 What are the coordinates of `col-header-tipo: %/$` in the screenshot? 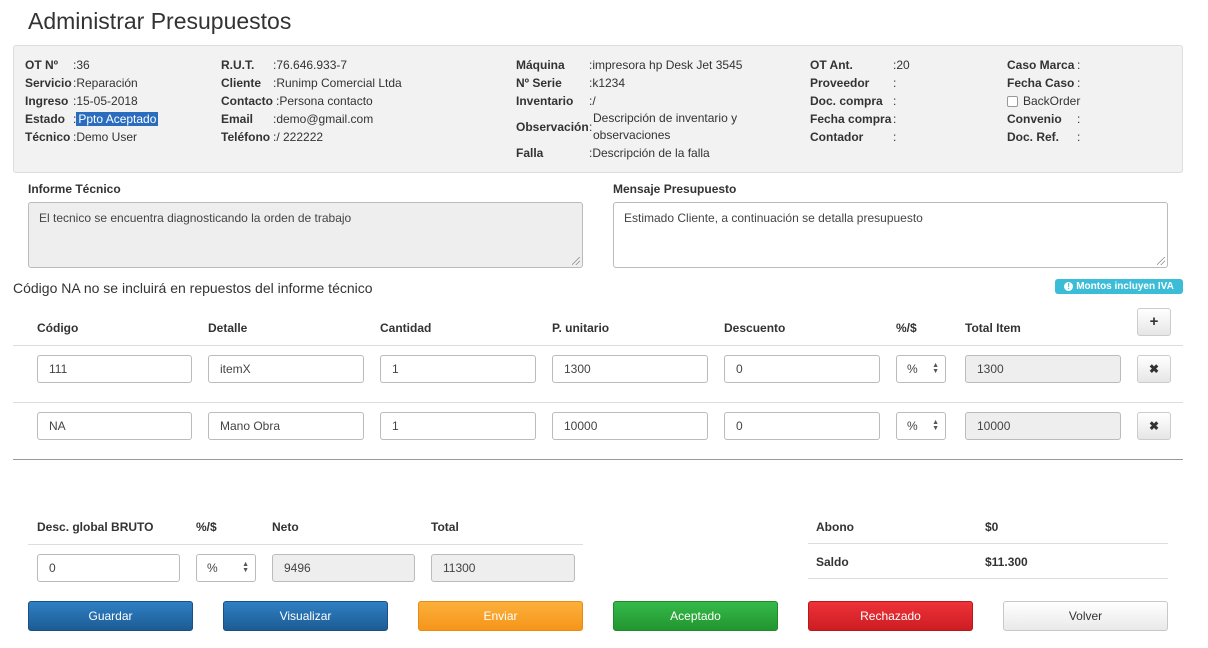 It's located at (906, 328).